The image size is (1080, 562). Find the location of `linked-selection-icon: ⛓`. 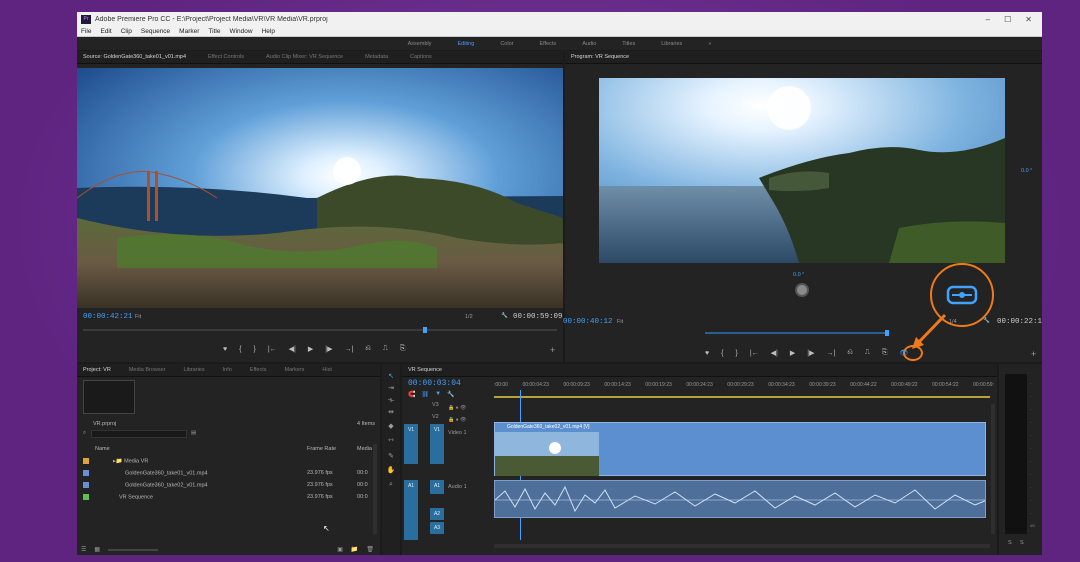

linked-selection-icon: ⛓ is located at coordinates (425, 394).